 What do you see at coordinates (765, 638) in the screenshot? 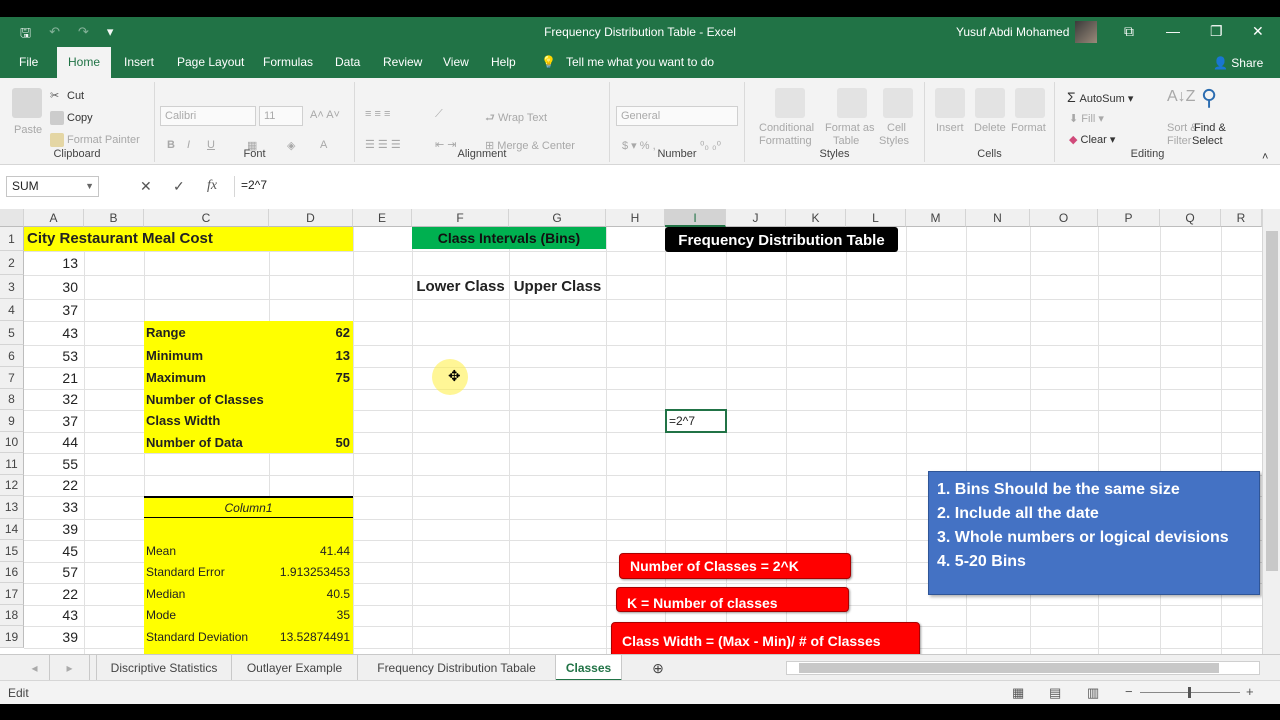
I see `shape-class-width-formula: Class Width = (Max - Min)/ # of Classes` at bounding box center [765, 638].